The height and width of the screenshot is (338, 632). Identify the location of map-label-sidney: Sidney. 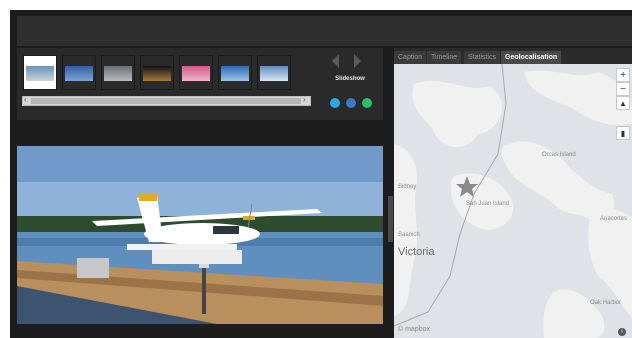
(407, 187).